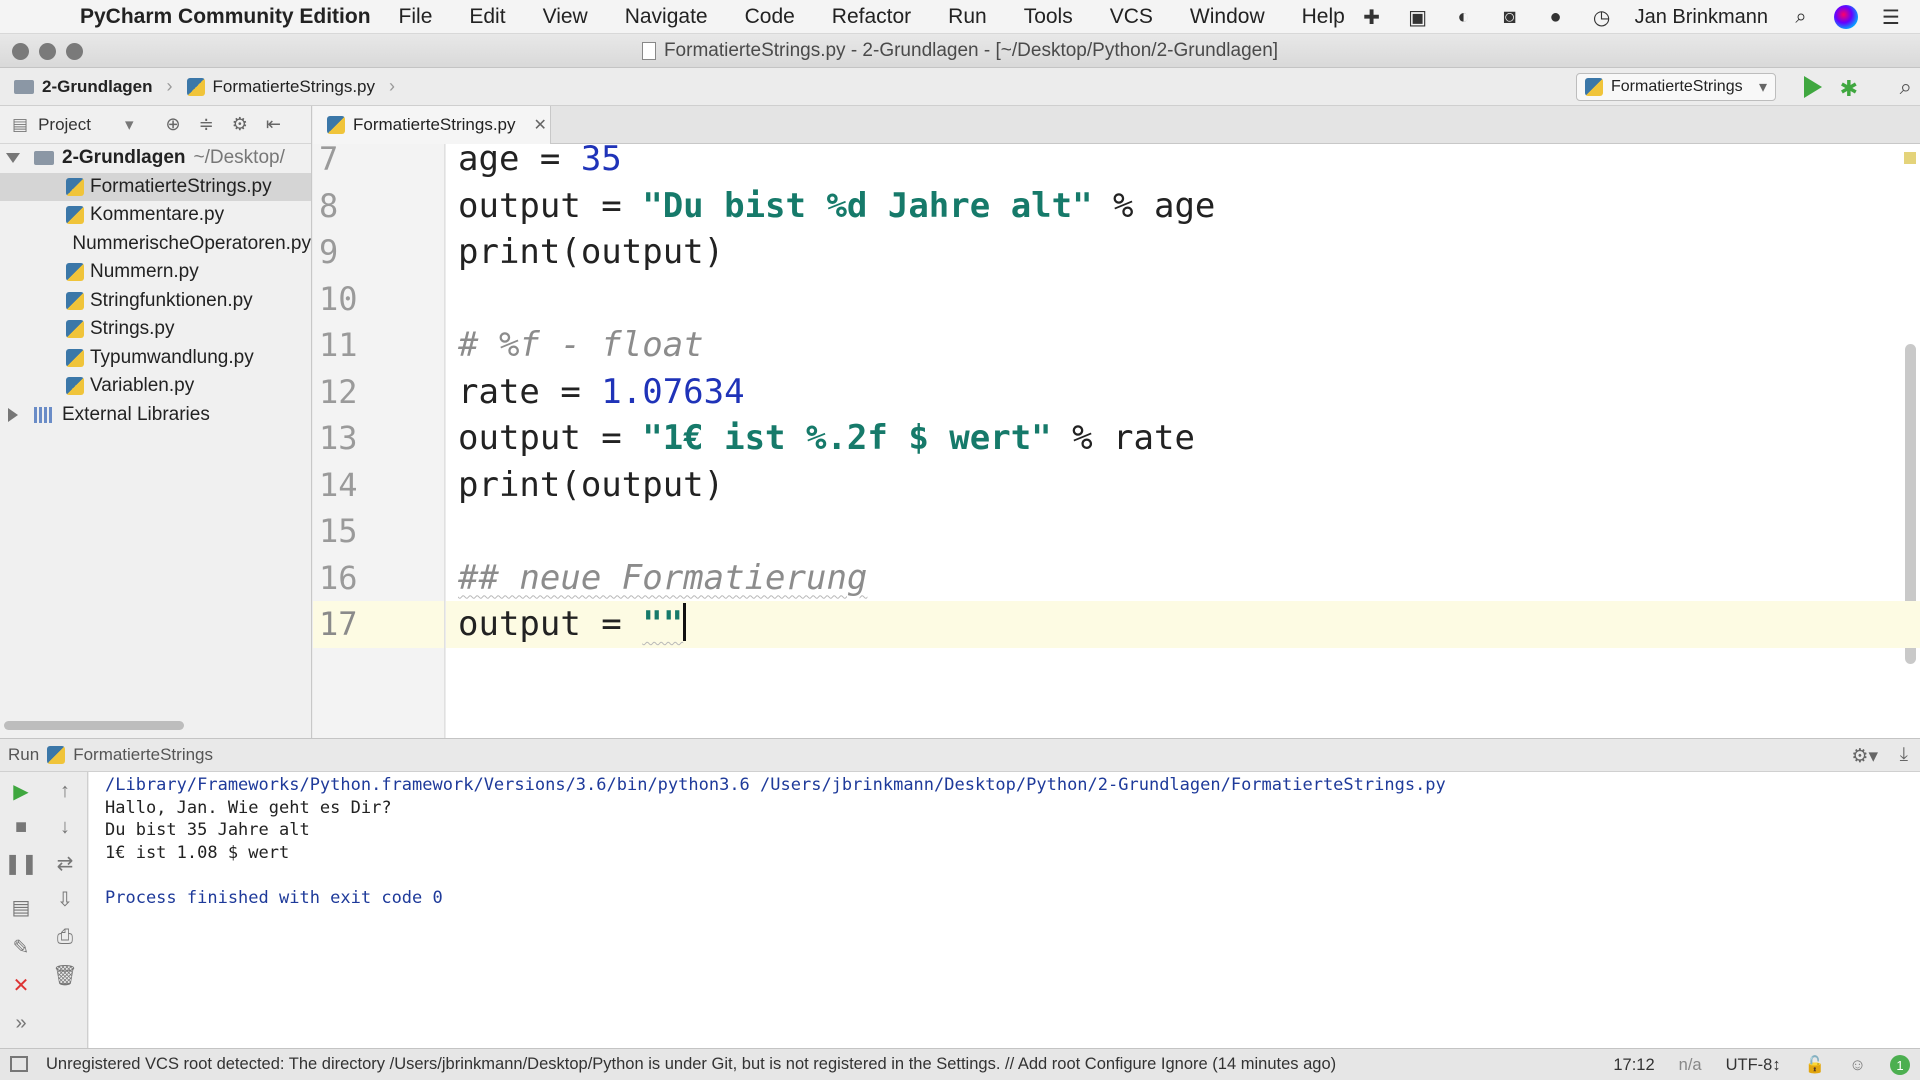  I want to click on menu-vcs: VCS, so click(1131, 17).